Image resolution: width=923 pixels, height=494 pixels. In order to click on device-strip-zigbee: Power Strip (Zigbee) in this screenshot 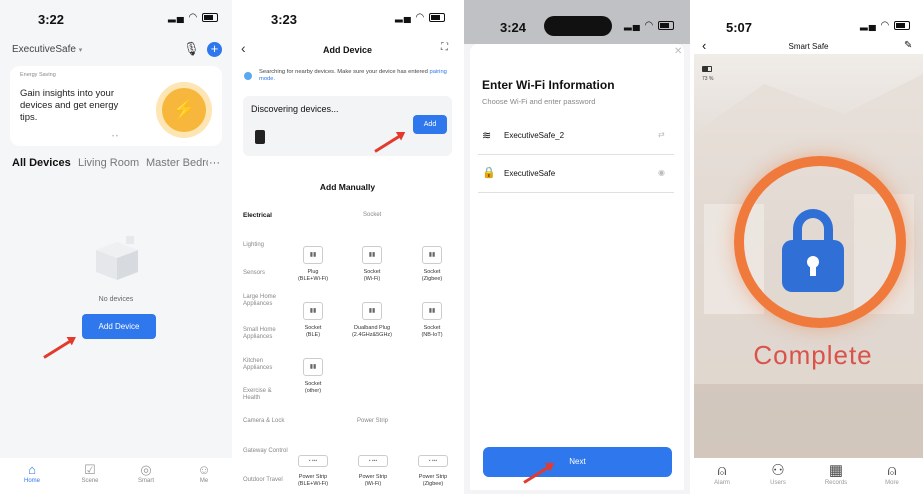, I will do `click(433, 481)`.